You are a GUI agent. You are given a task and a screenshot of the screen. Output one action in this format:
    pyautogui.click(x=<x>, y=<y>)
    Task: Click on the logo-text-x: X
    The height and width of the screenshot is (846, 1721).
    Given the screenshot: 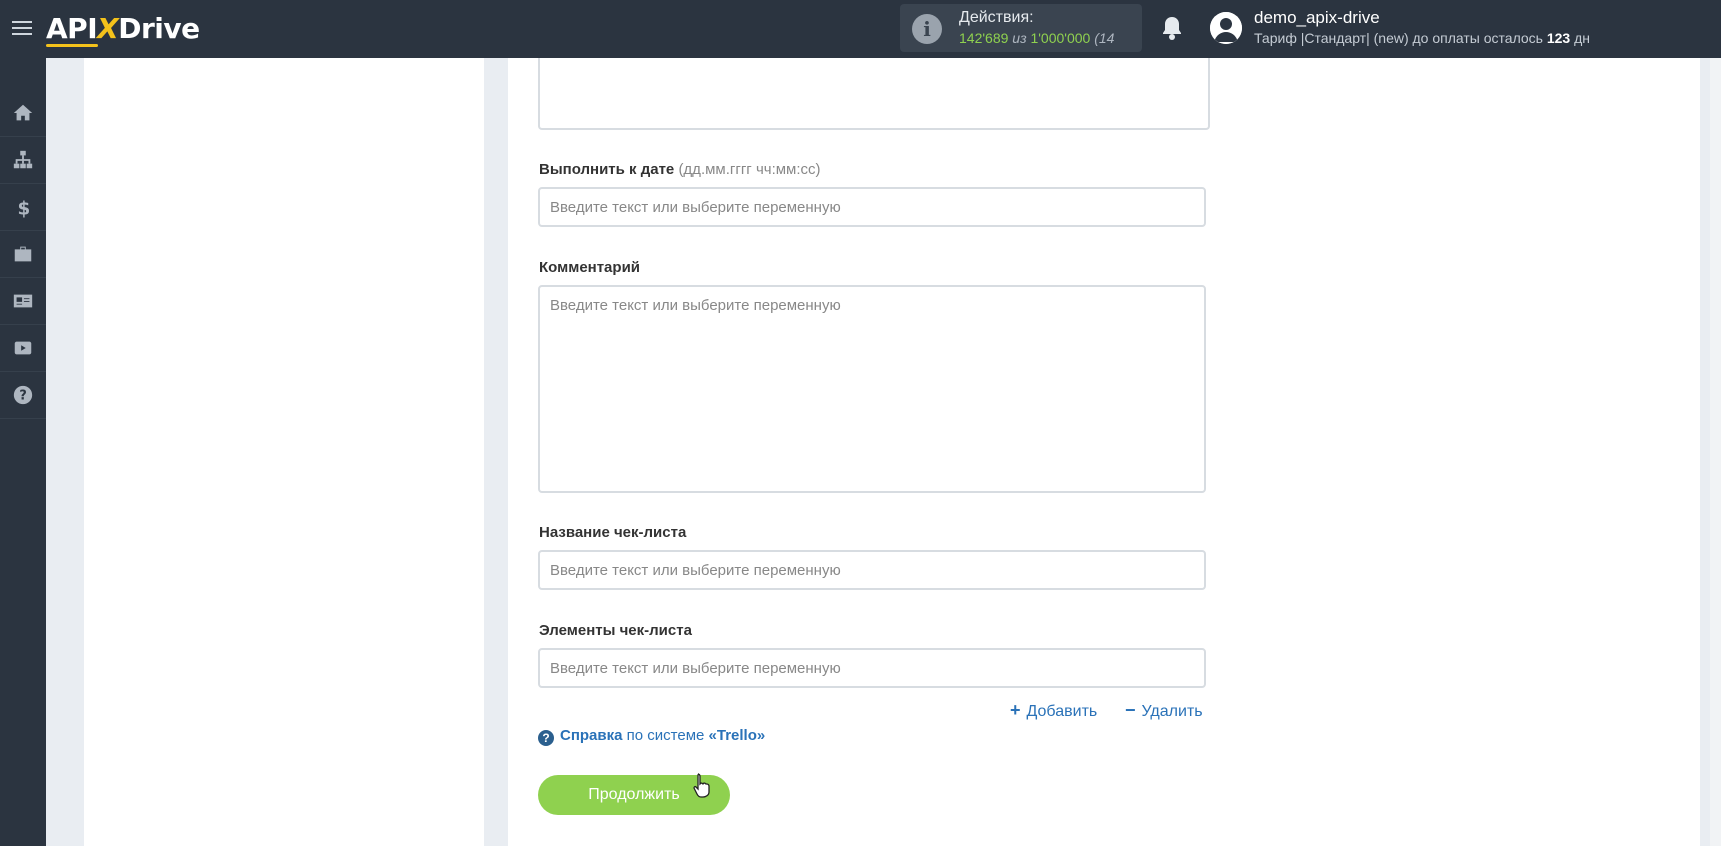 What is the action you would take?
    pyautogui.click(x=108, y=28)
    